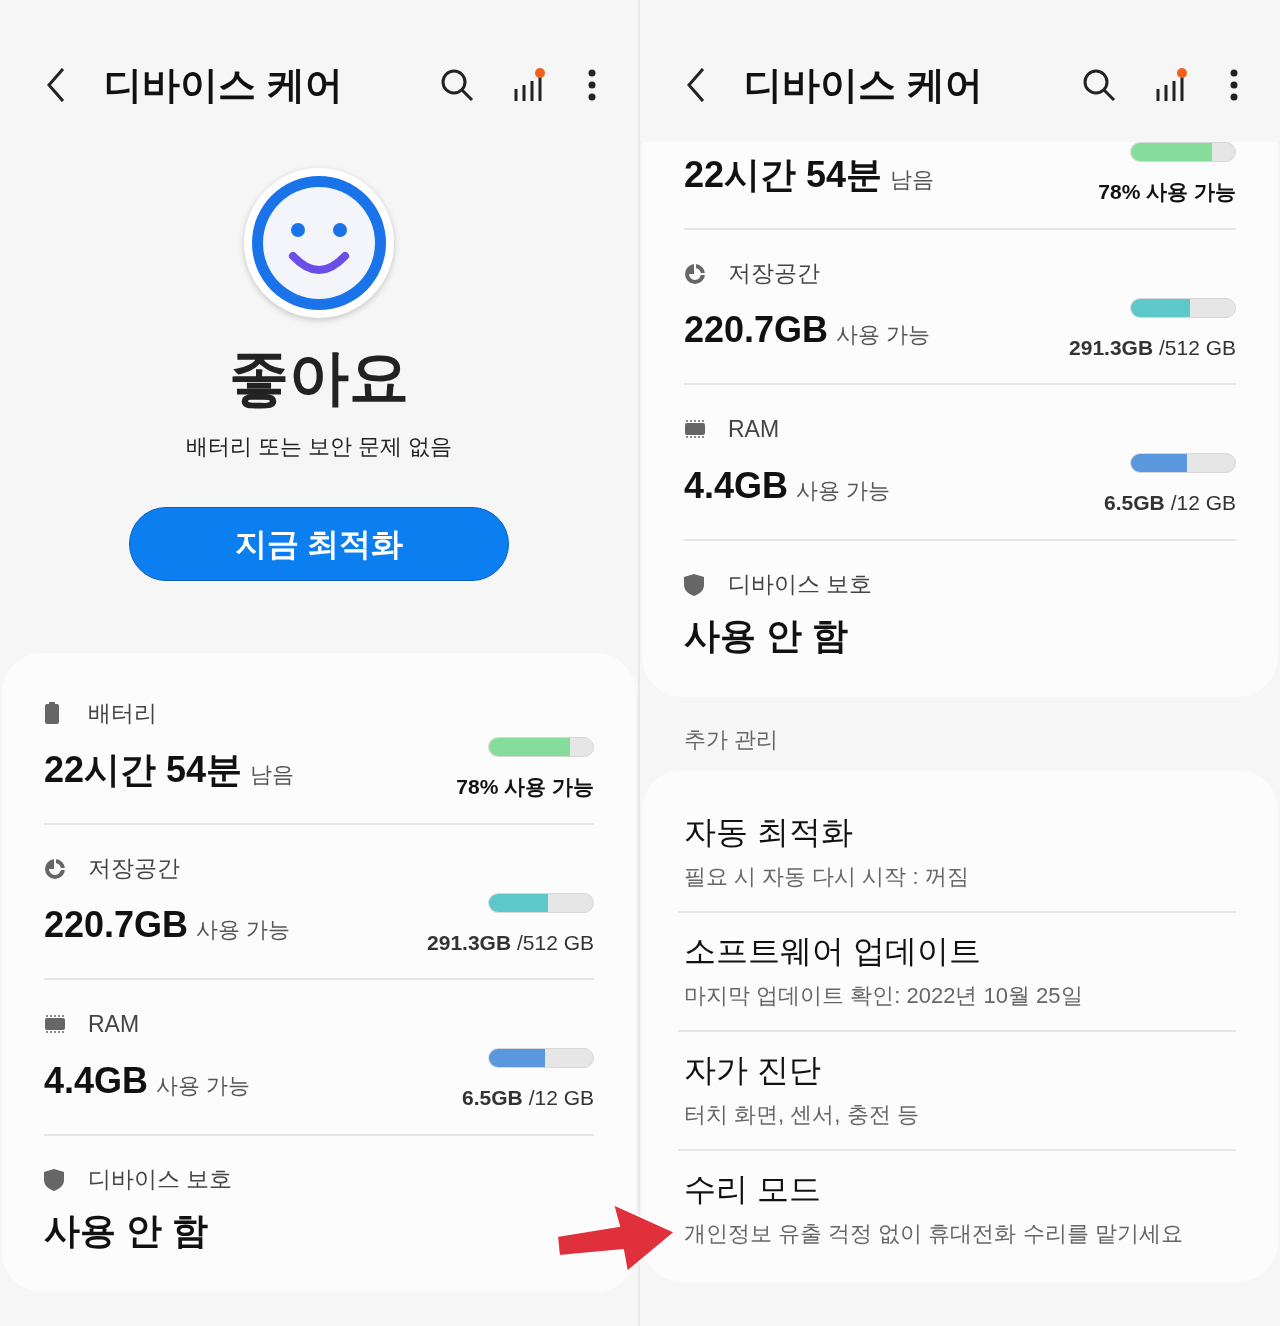  Describe the element at coordinates (802, 1114) in the screenshot. I see `menu-subtitle: 터치 화면, 센서, 충전 등` at that location.